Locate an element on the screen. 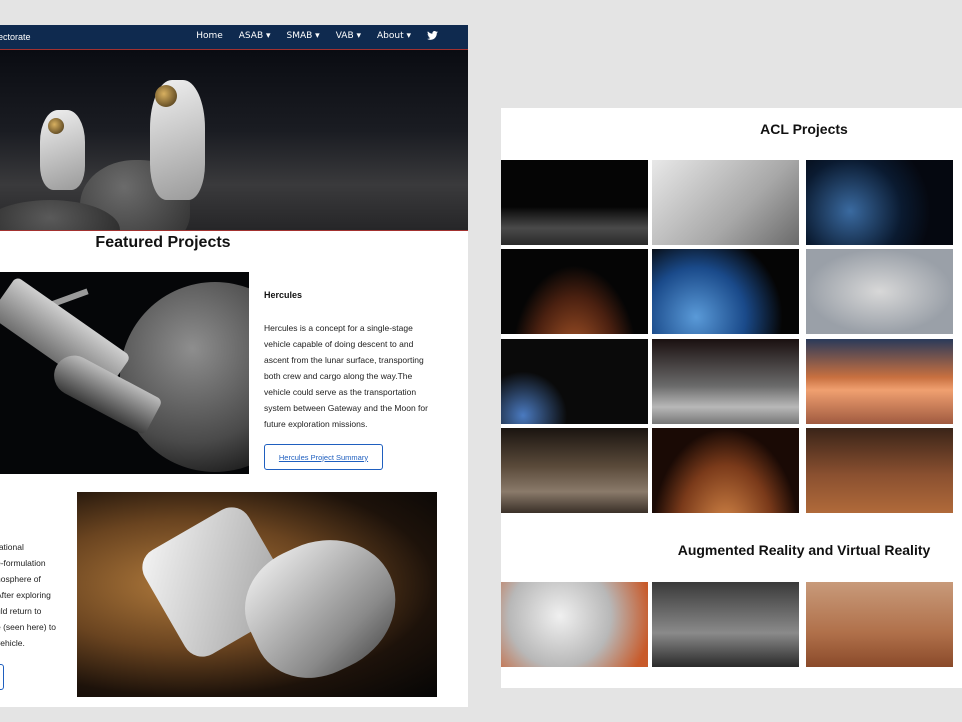 This screenshot has width=962, height=722. ar-vr-tile-hatch is located at coordinates (574, 624).